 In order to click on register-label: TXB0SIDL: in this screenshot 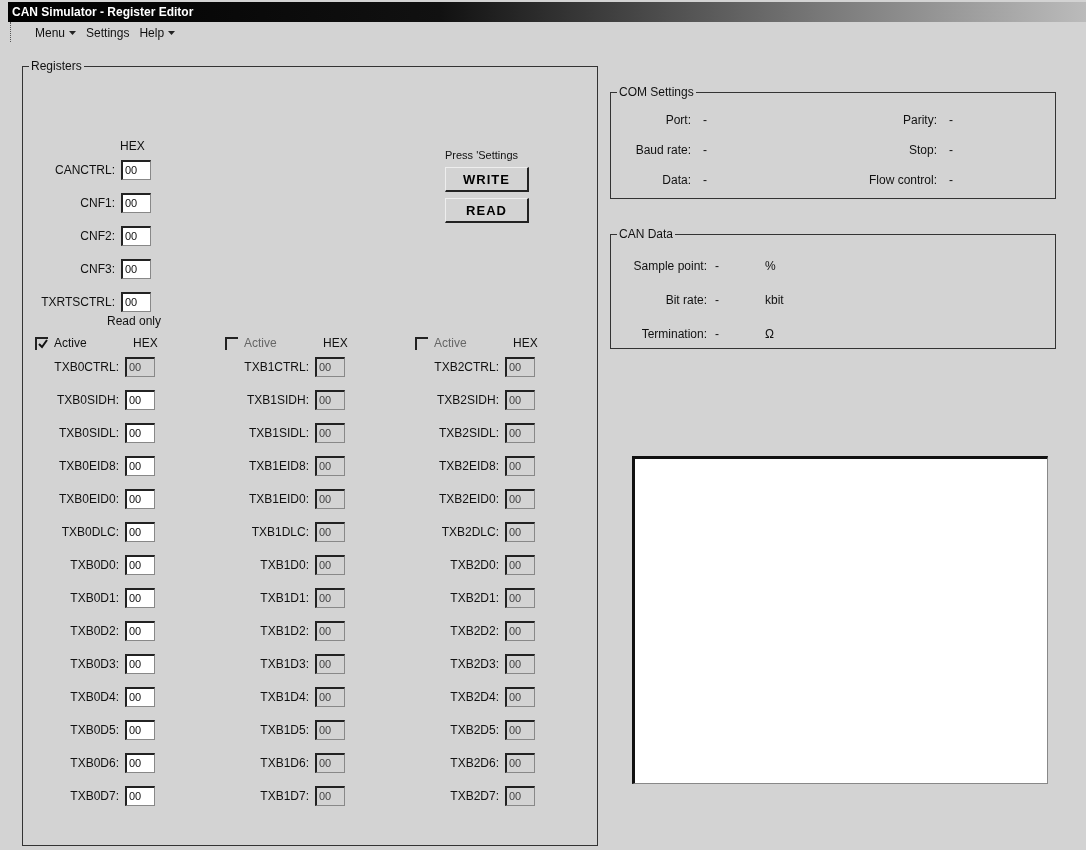, I will do `click(88, 432)`.